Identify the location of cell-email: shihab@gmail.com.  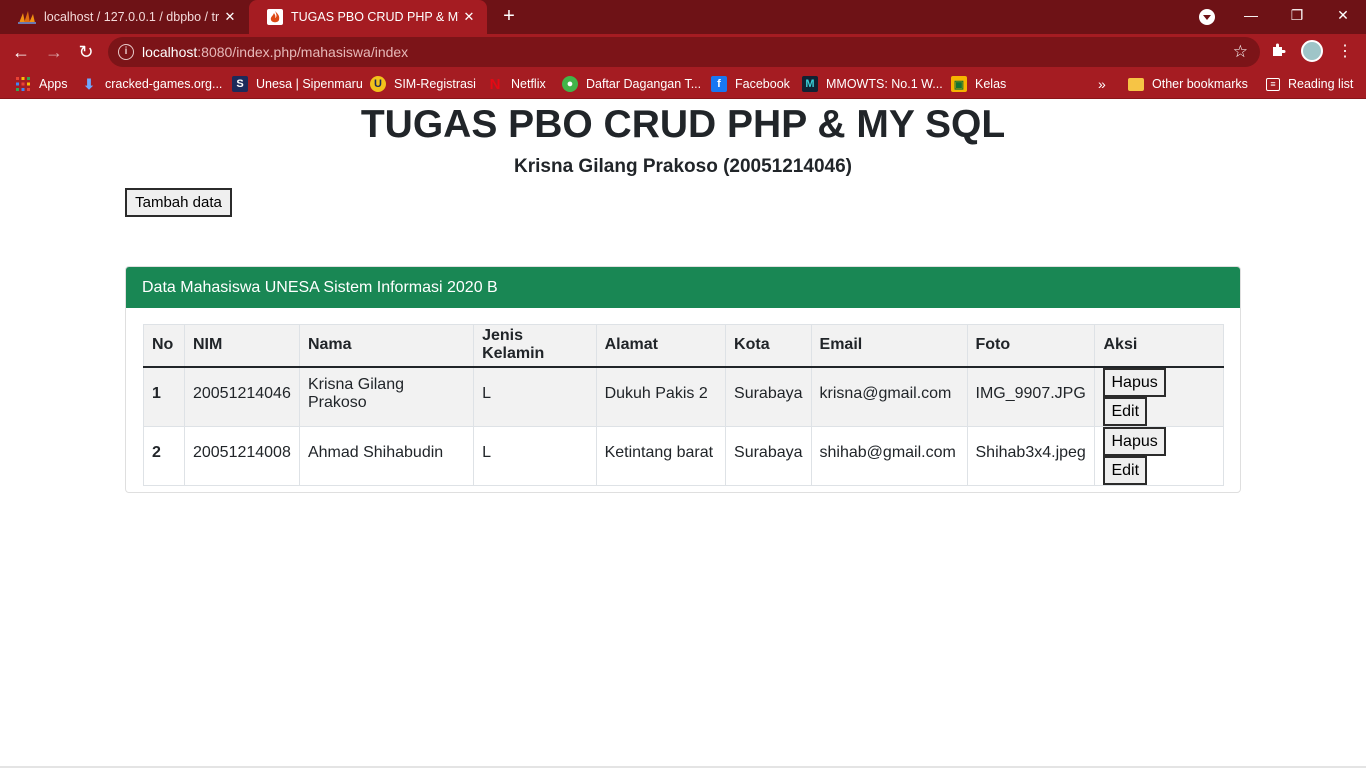
(889, 455).